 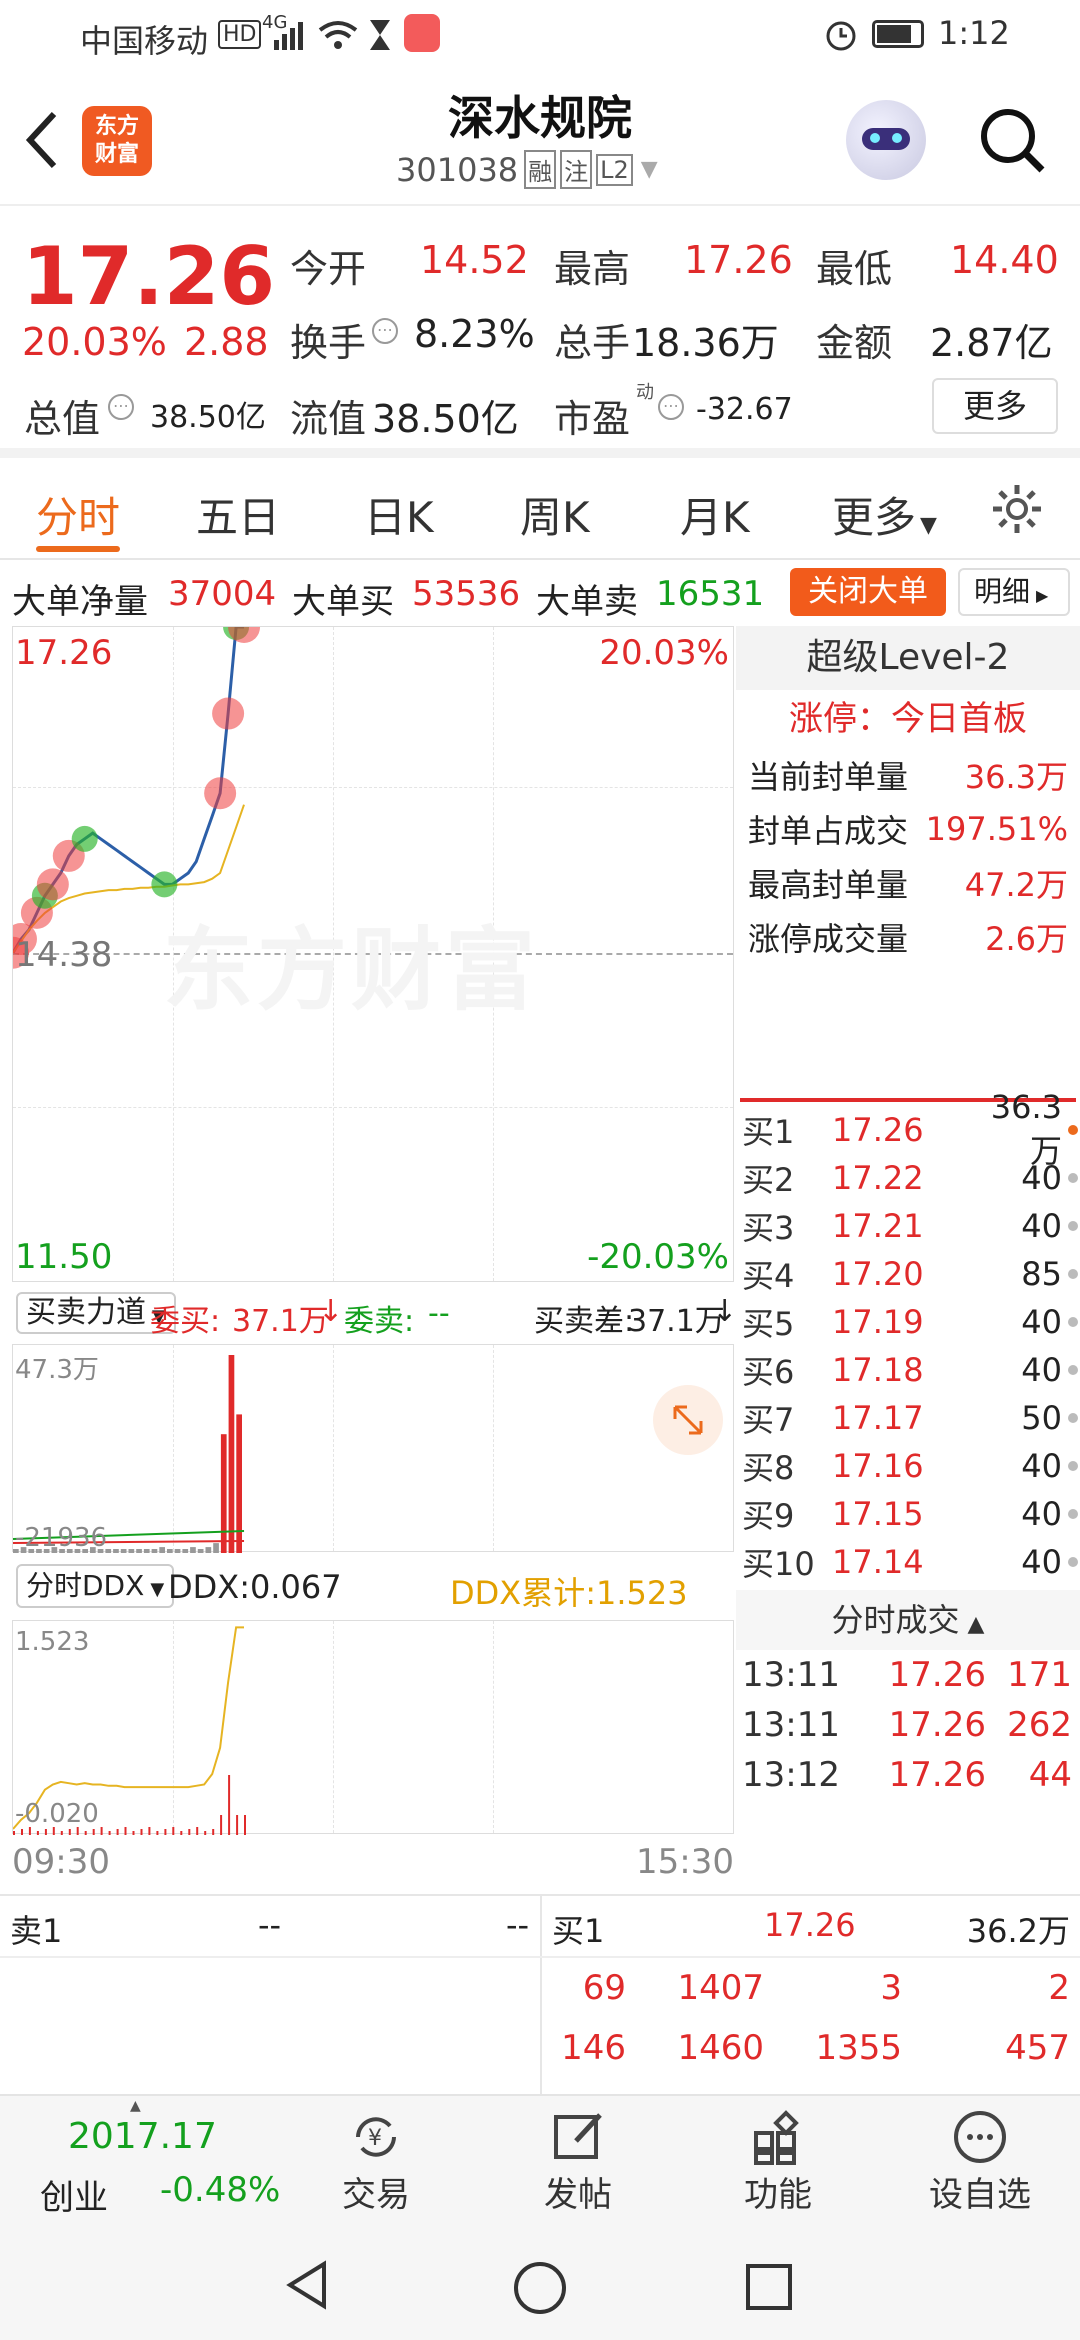 I want to click on ddx-top-label: 1.523, so click(x=52, y=1642).